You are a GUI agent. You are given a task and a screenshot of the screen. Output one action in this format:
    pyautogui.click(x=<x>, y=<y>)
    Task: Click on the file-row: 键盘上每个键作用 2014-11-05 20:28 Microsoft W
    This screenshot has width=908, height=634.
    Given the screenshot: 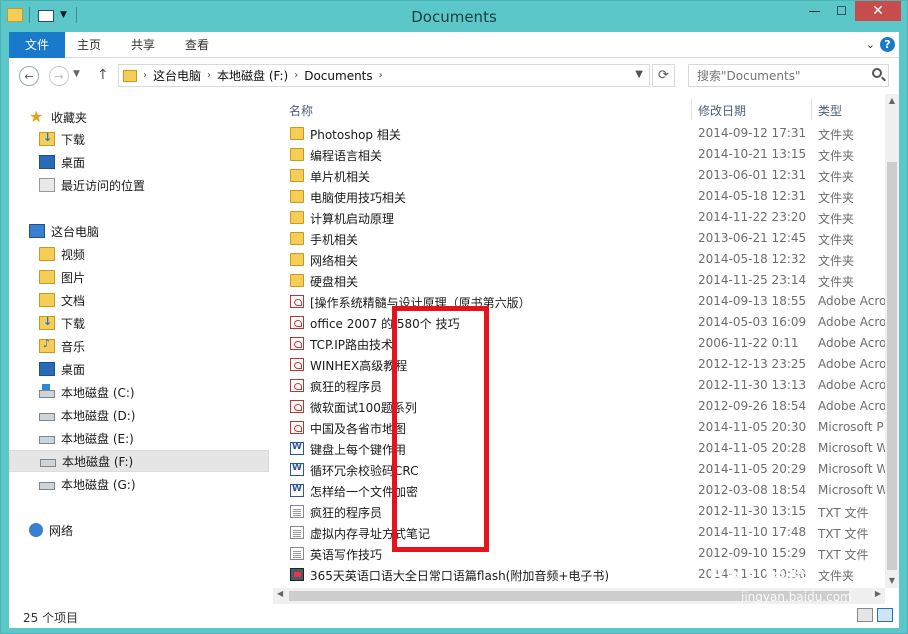 What is the action you would take?
    pyautogui.click(x=582, y=448)
    